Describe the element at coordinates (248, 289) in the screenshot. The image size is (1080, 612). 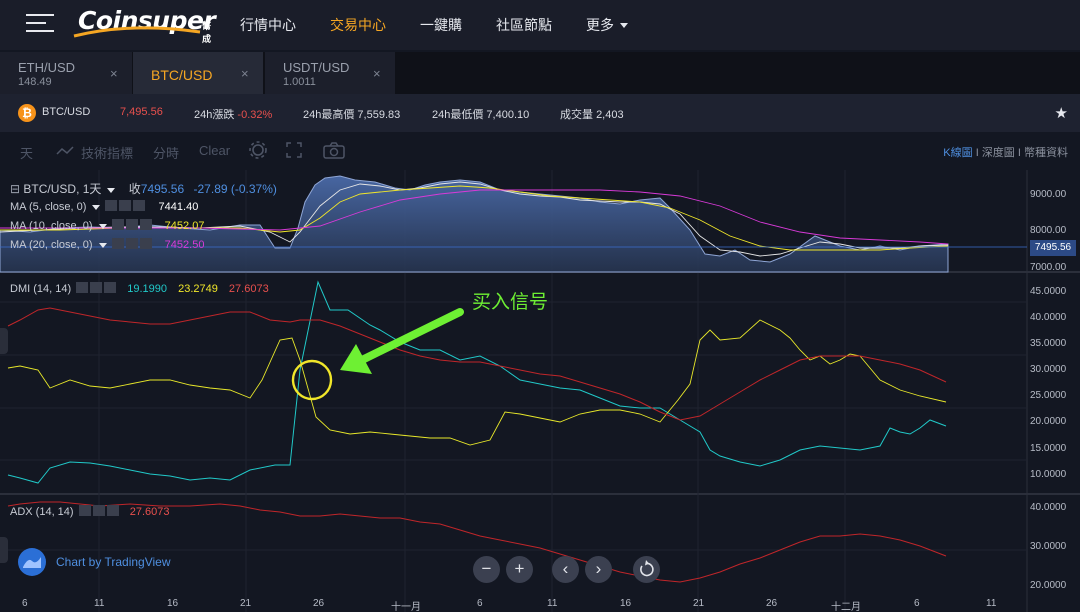
I see `dmi-adx-value: 27.6073` at that location.